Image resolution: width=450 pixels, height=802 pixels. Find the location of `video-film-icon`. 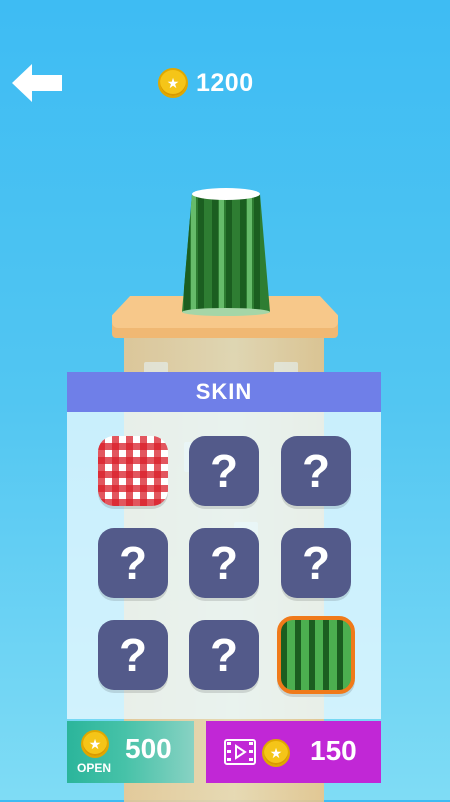

video-film-icon is located at coordinates (240, 752).